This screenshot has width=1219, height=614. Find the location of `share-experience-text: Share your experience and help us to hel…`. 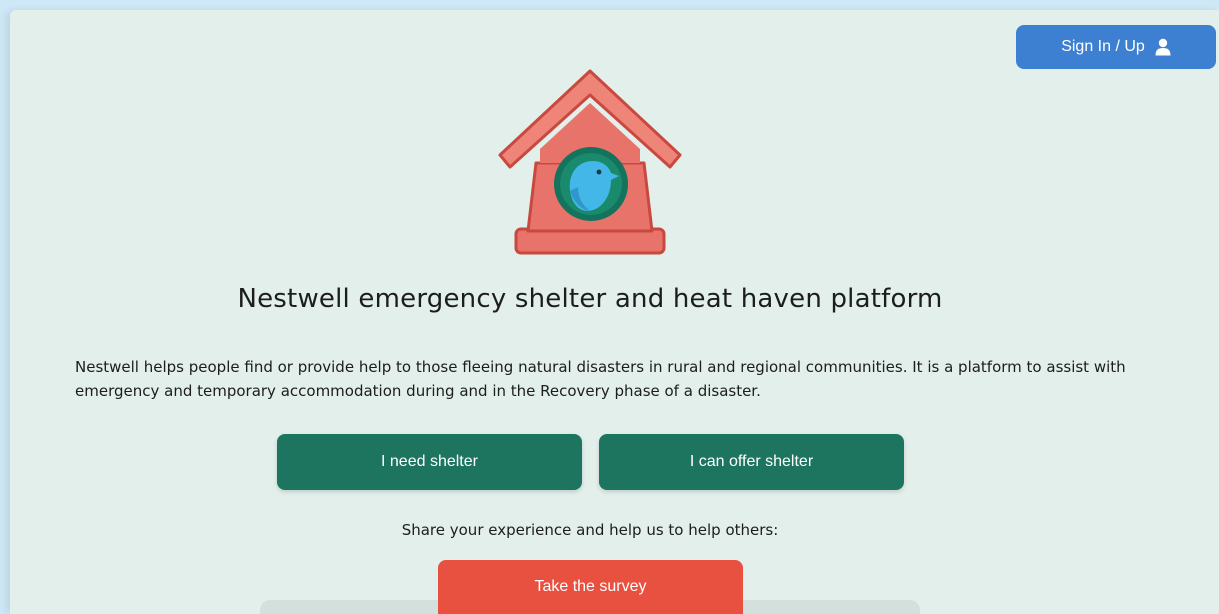

share-experience-text: Share your experience and help us to hel… is located at coordinates (590, 530).